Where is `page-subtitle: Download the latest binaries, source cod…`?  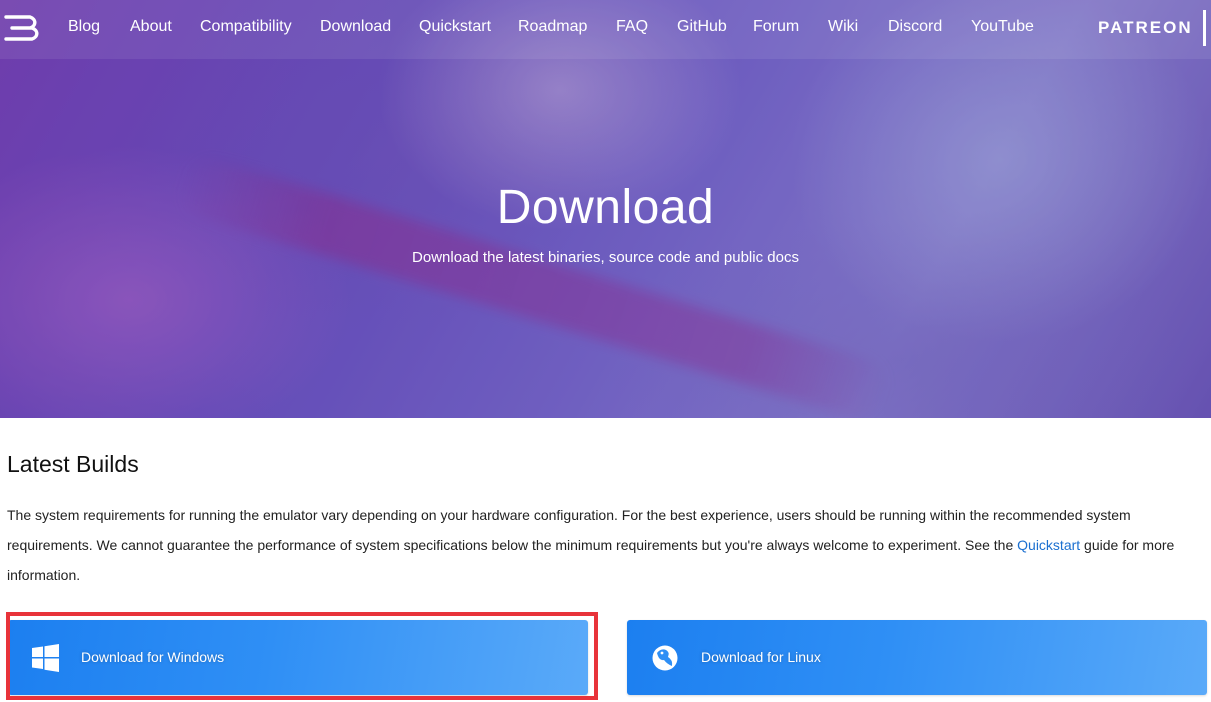
page-subtitle: Download the latest binaries, source cod… is located at coordinates (605, 257).